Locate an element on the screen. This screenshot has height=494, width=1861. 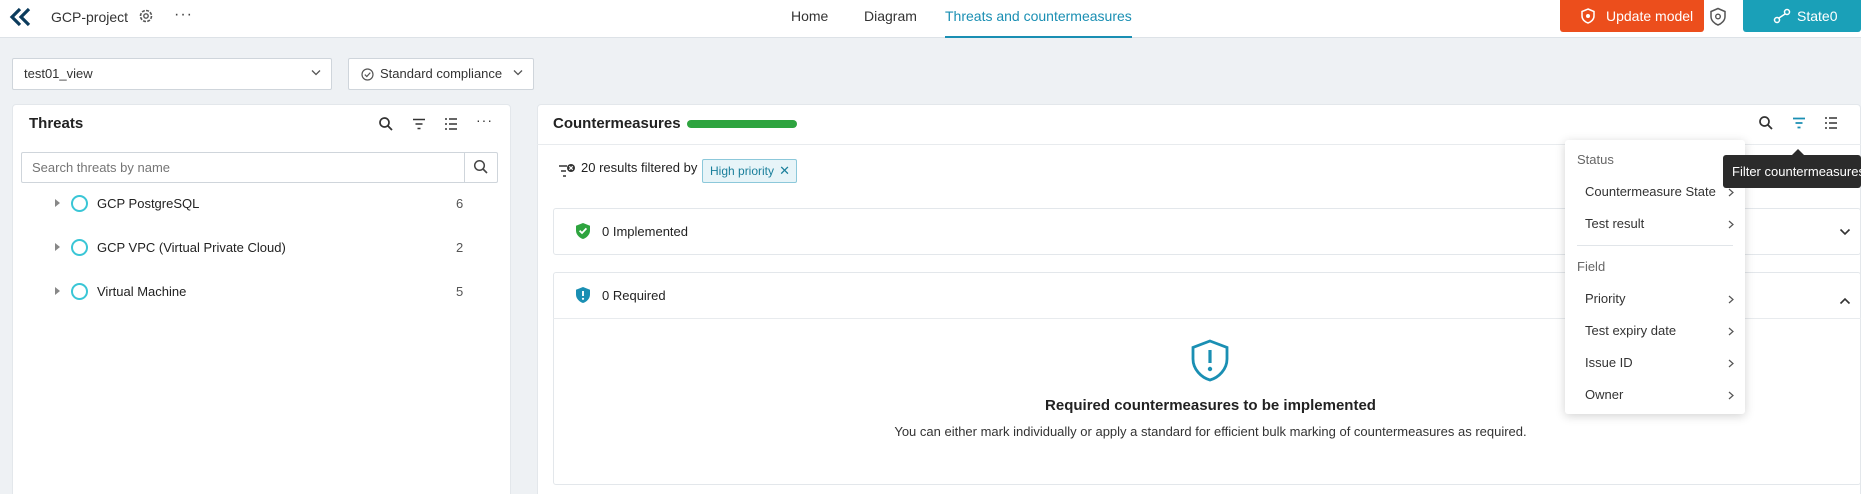
filter-chip: High priority ✕ is located at coordinates (750, 171).